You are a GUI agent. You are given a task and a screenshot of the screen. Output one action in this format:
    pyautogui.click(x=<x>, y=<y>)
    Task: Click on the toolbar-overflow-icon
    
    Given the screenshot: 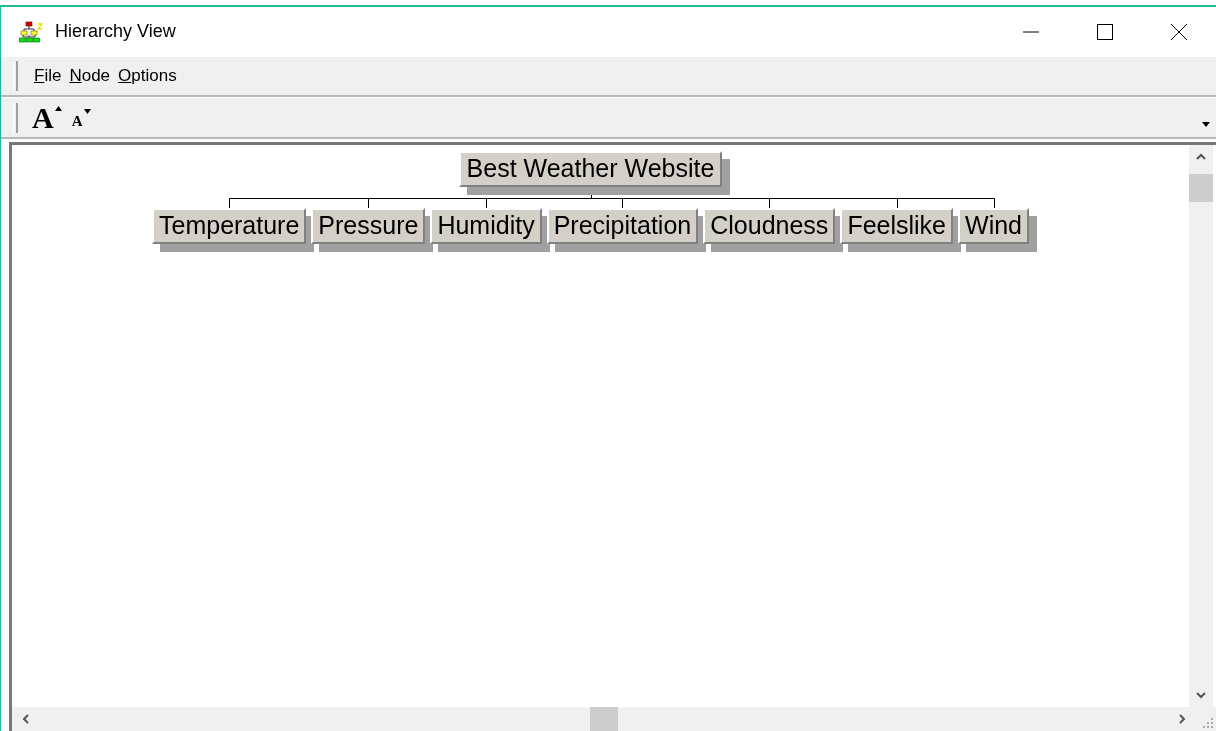 What is the action you would take?
    pyautogui.click(x=1206, y=124)
    